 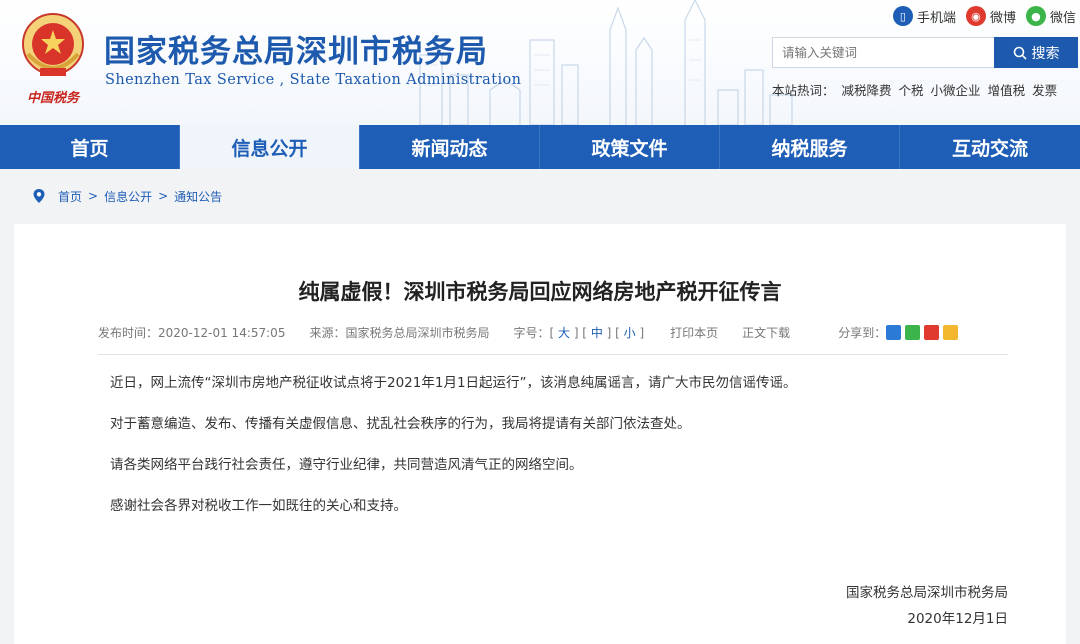 What do you see at coordinates (540, 292) in the screenshot?
I see `article-title: 纯属虚假！深圳市税务局回应网络房地产税开征传言` at bounding box center [540, 292].